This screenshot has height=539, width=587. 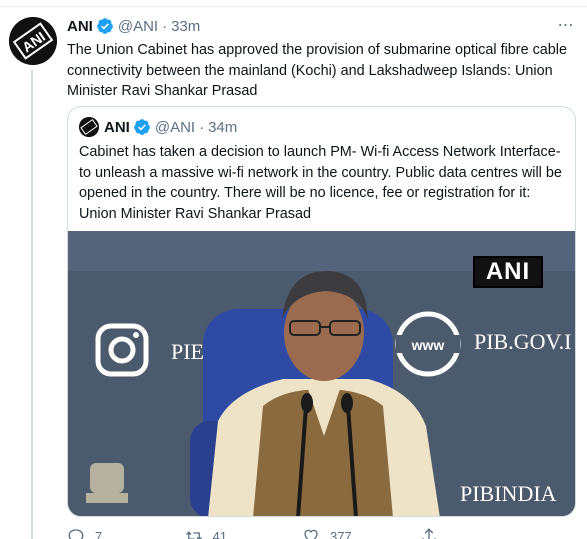 What do you see at coordinates (89, 127) in the screenshot?
I see `quoted-avatar` at bounding box center [89, 127].